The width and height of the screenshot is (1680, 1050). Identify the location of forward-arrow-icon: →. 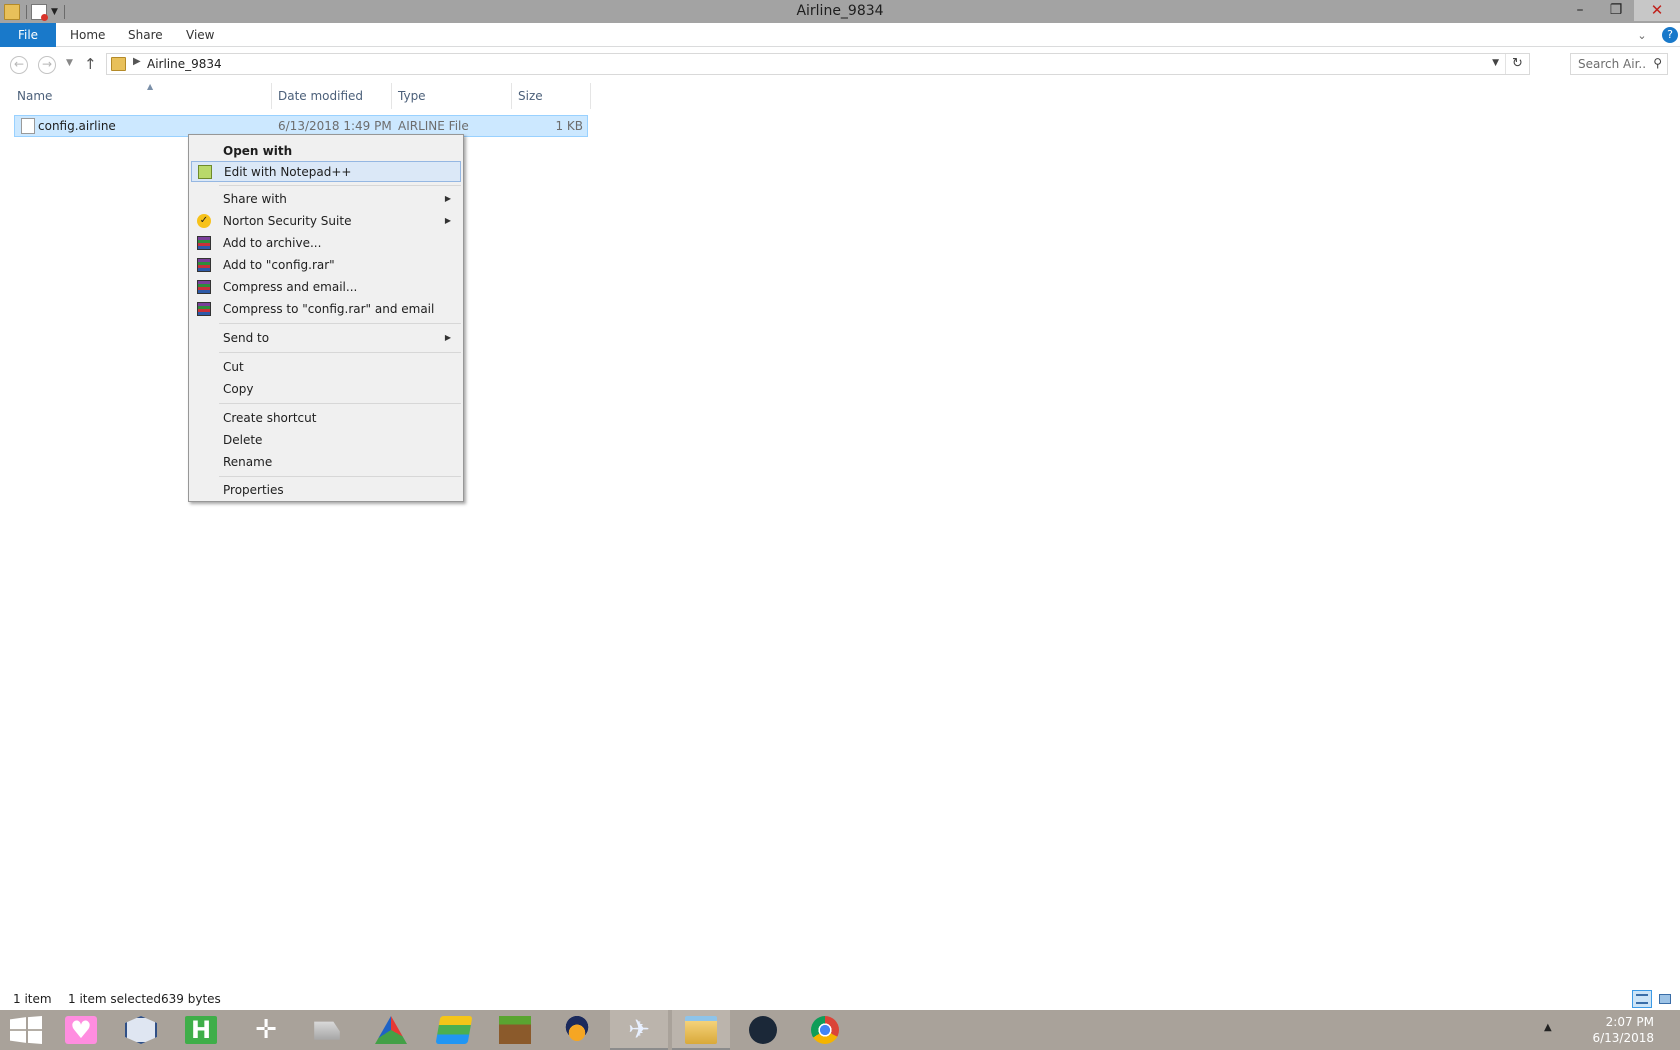
(47, 65).